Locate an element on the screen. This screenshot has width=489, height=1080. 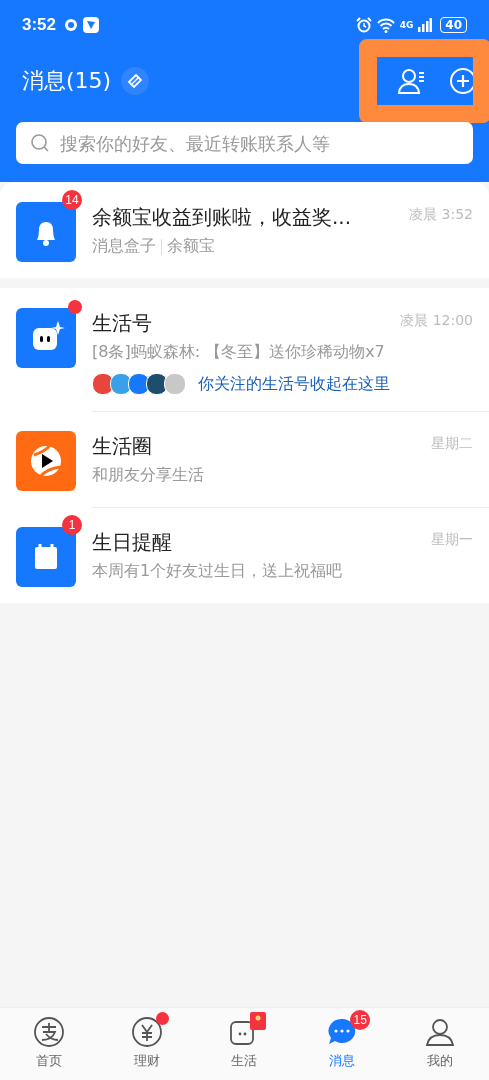
tab: 生活 is located at coordinates (244, 1044).